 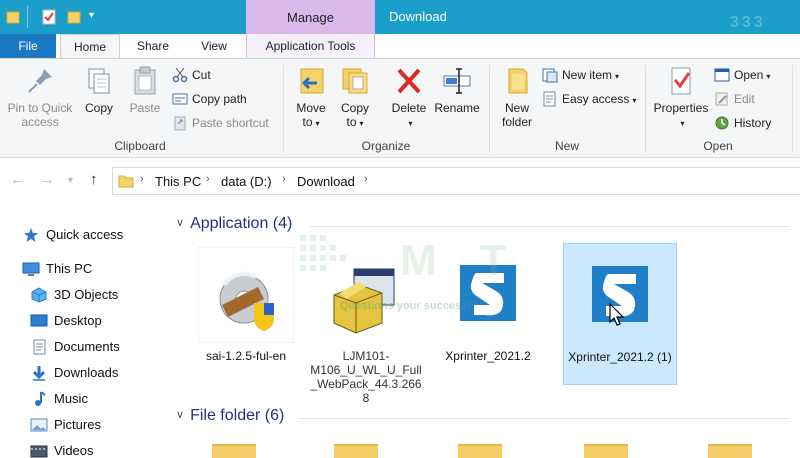 What do you see at coordinates (180, 123) in the screenshot?
I see `paste-shortcut-icon` at bounding box center [180, 123].